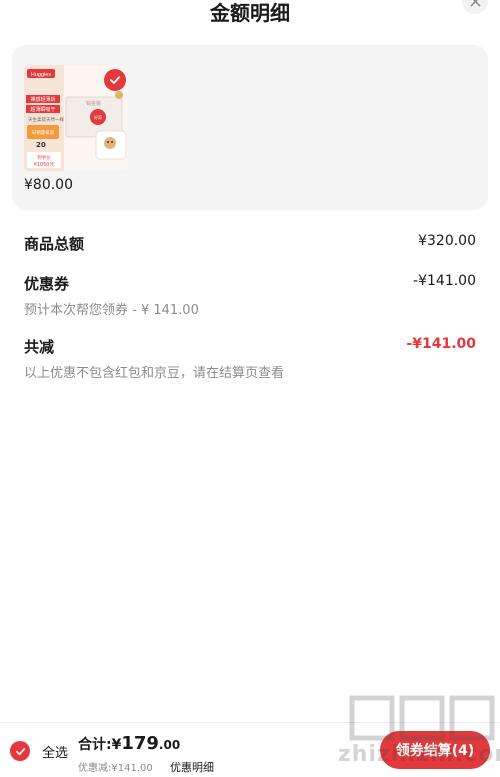 The image size is (500, 777). What do you see at coordinates (441, 344) in the screenshot?
I see `total-reduce-value: -¥141.00` at bounding box center [441, 344].